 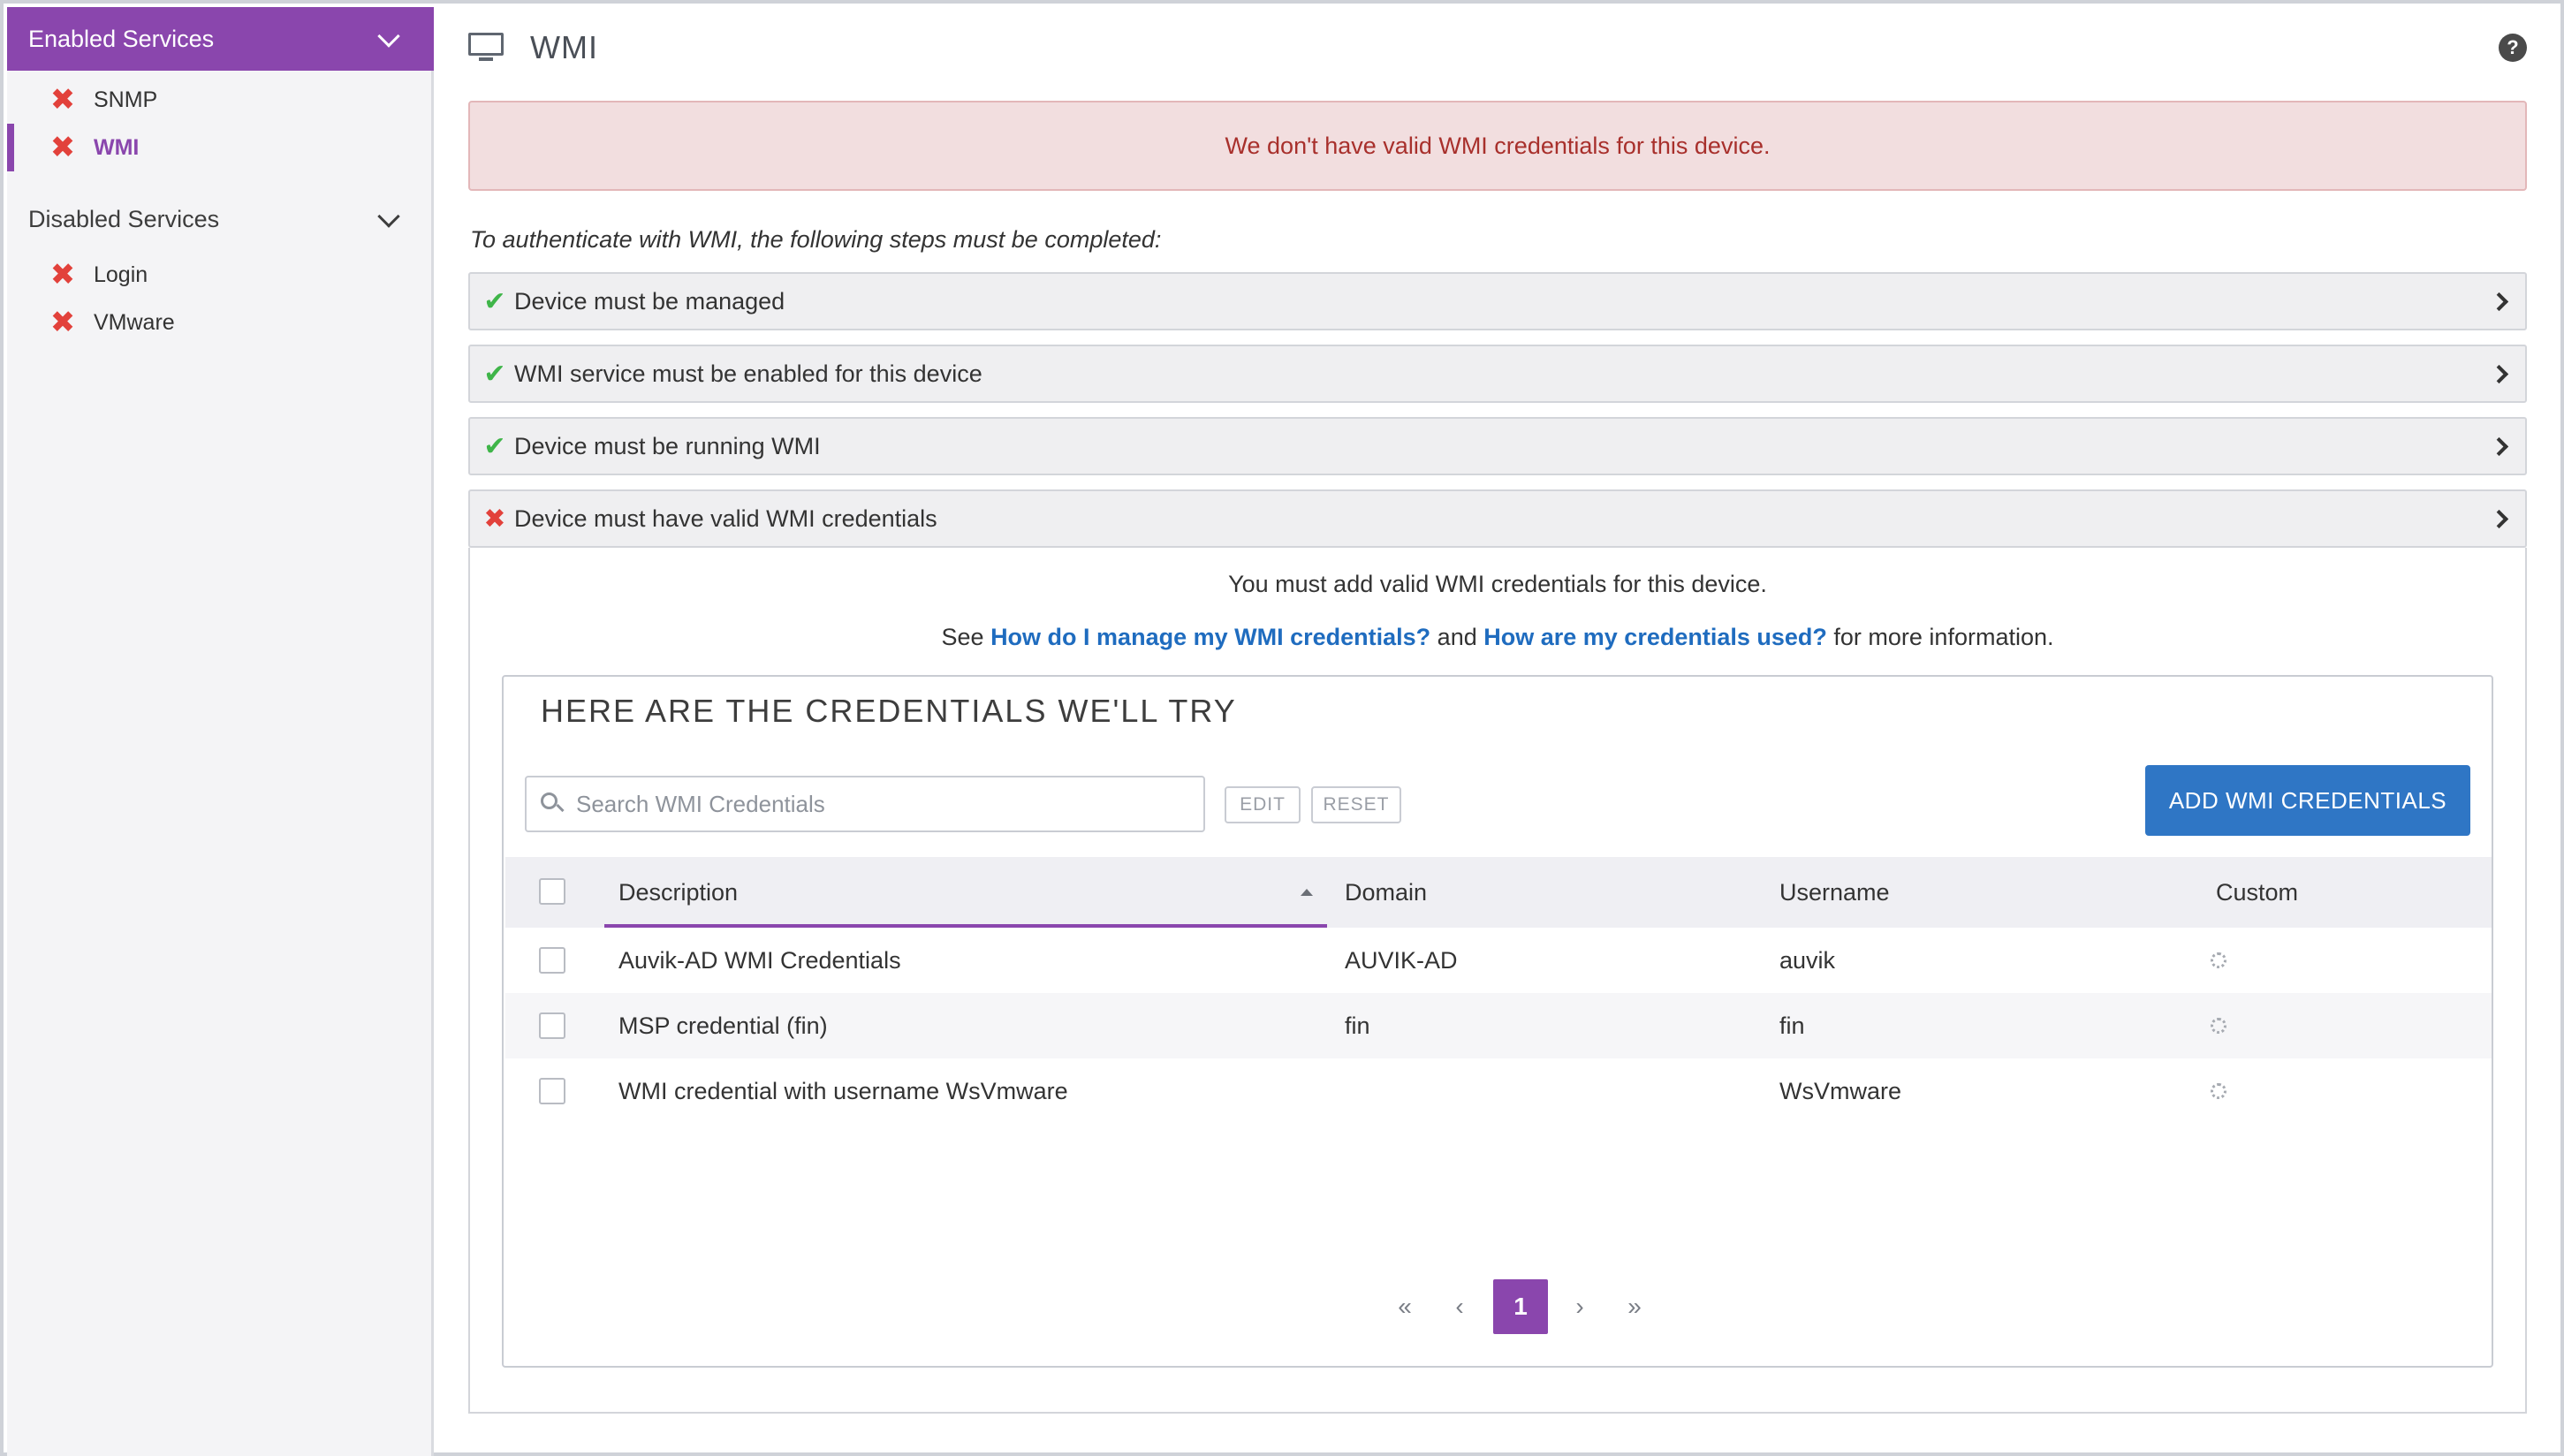 I want to click on disabled-services-header: Disabled Services, so click(x=220, y=219).